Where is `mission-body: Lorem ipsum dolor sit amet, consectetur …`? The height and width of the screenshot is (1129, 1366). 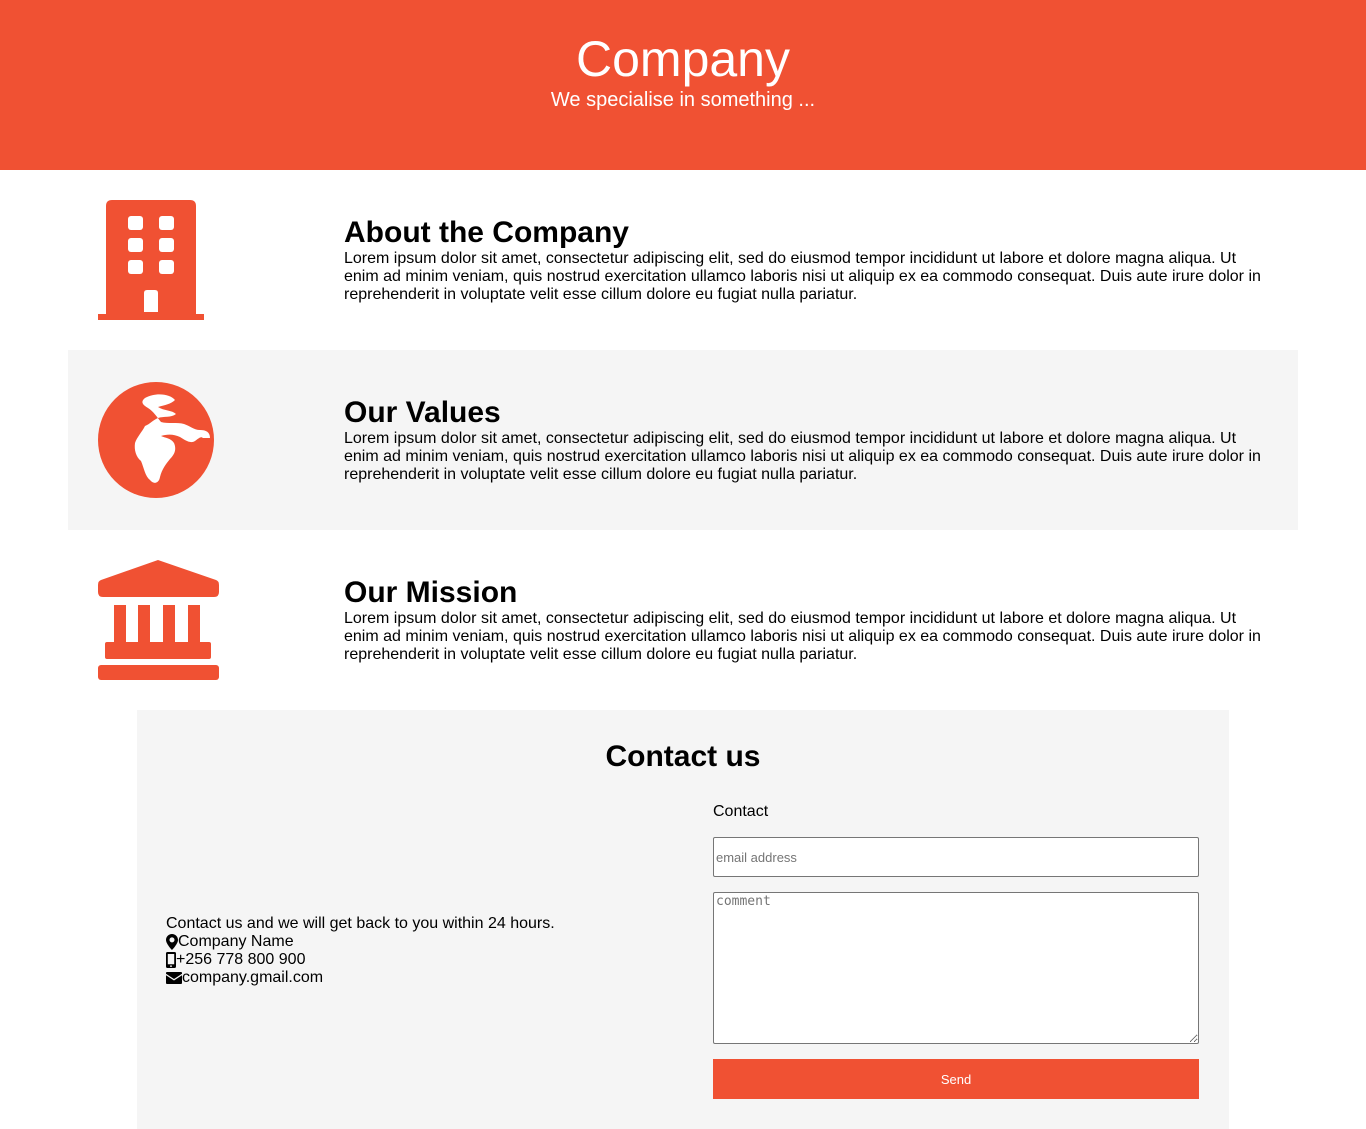
mission-body: Lorem ipsum dolor sit amet, consectetur … is located at coordinates (802, 636).